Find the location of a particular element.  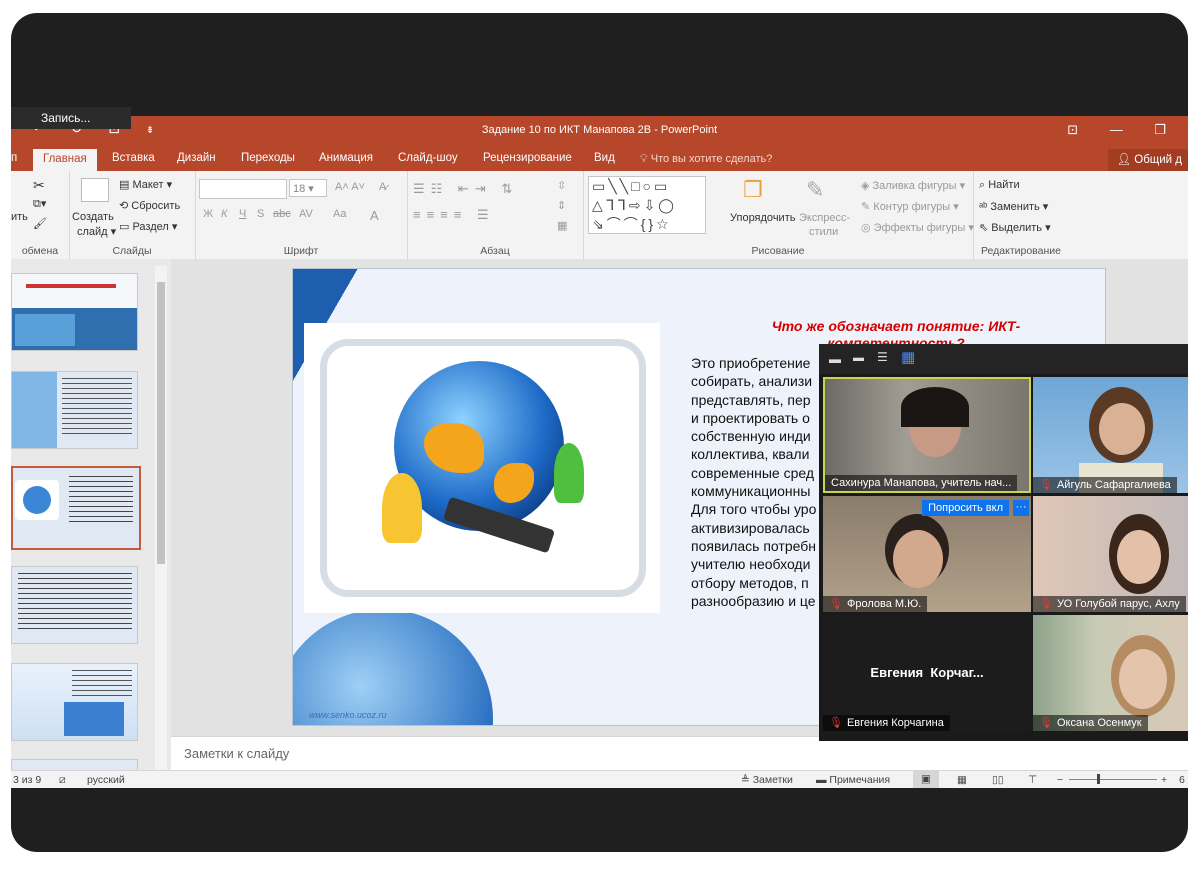

participant-name: 🎙︎ УО Голубой парус, Ахлу is located at coordinates (1109, 604).